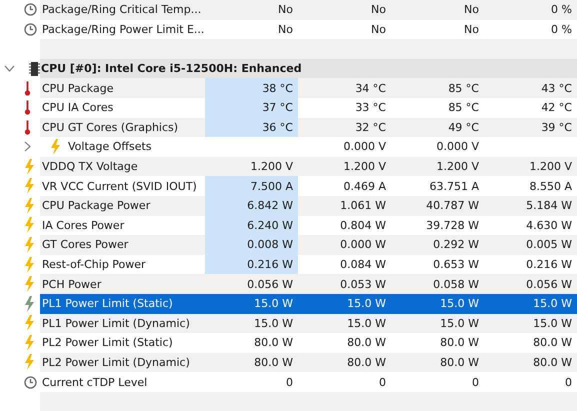  I want to click on sensor-value: 0.653 W, so click(456, 265).